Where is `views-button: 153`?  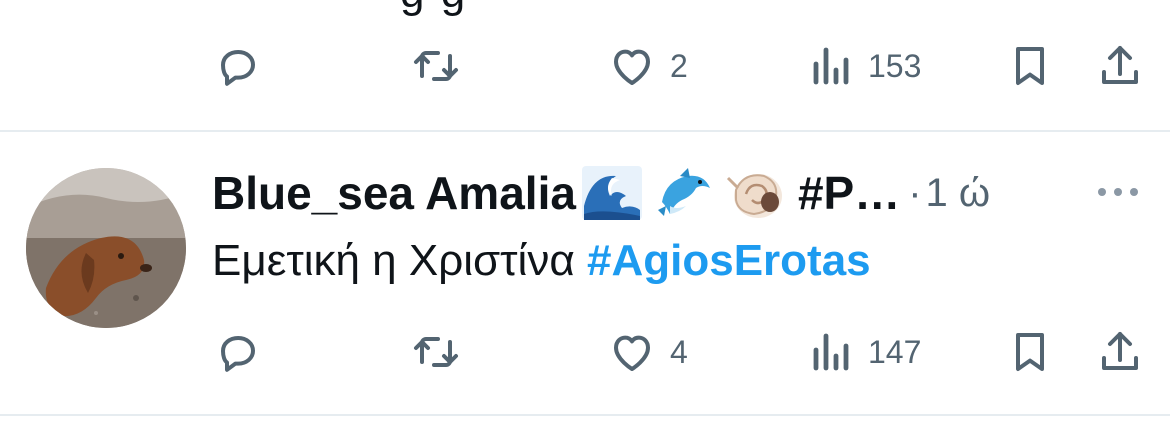
views-button: 153 is located at coordinates (864, 66).